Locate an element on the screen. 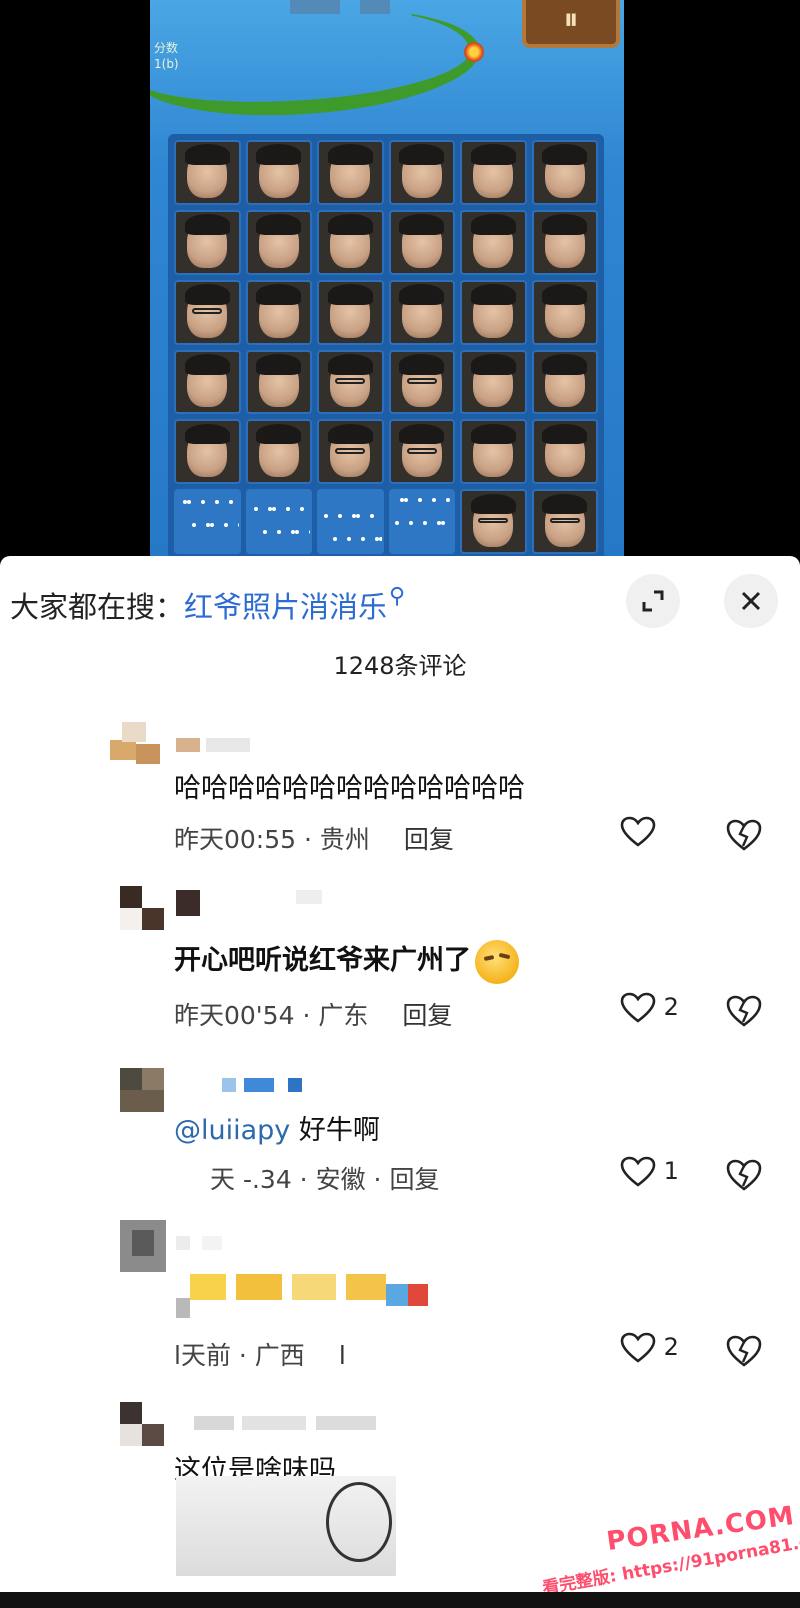 This screenshot has width=800, height=1608. comment-image is located at coordinates (286, 1526).